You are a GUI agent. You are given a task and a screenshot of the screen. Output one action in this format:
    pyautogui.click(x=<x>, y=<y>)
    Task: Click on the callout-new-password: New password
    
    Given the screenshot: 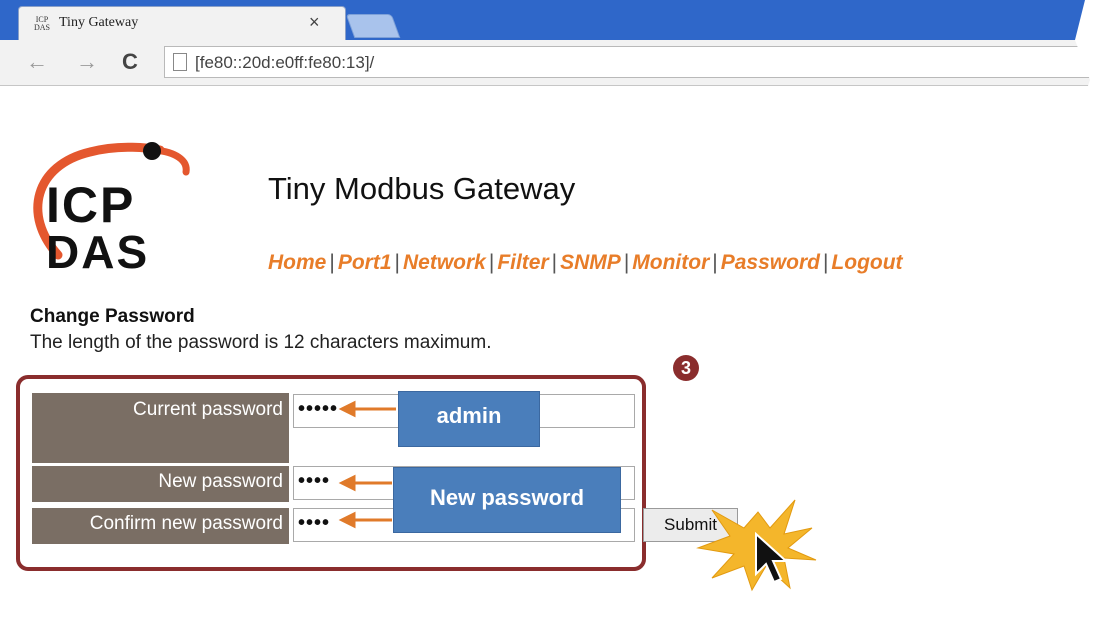 What is the action you would take?
    pyautogui.click(x=507, y=500)
    